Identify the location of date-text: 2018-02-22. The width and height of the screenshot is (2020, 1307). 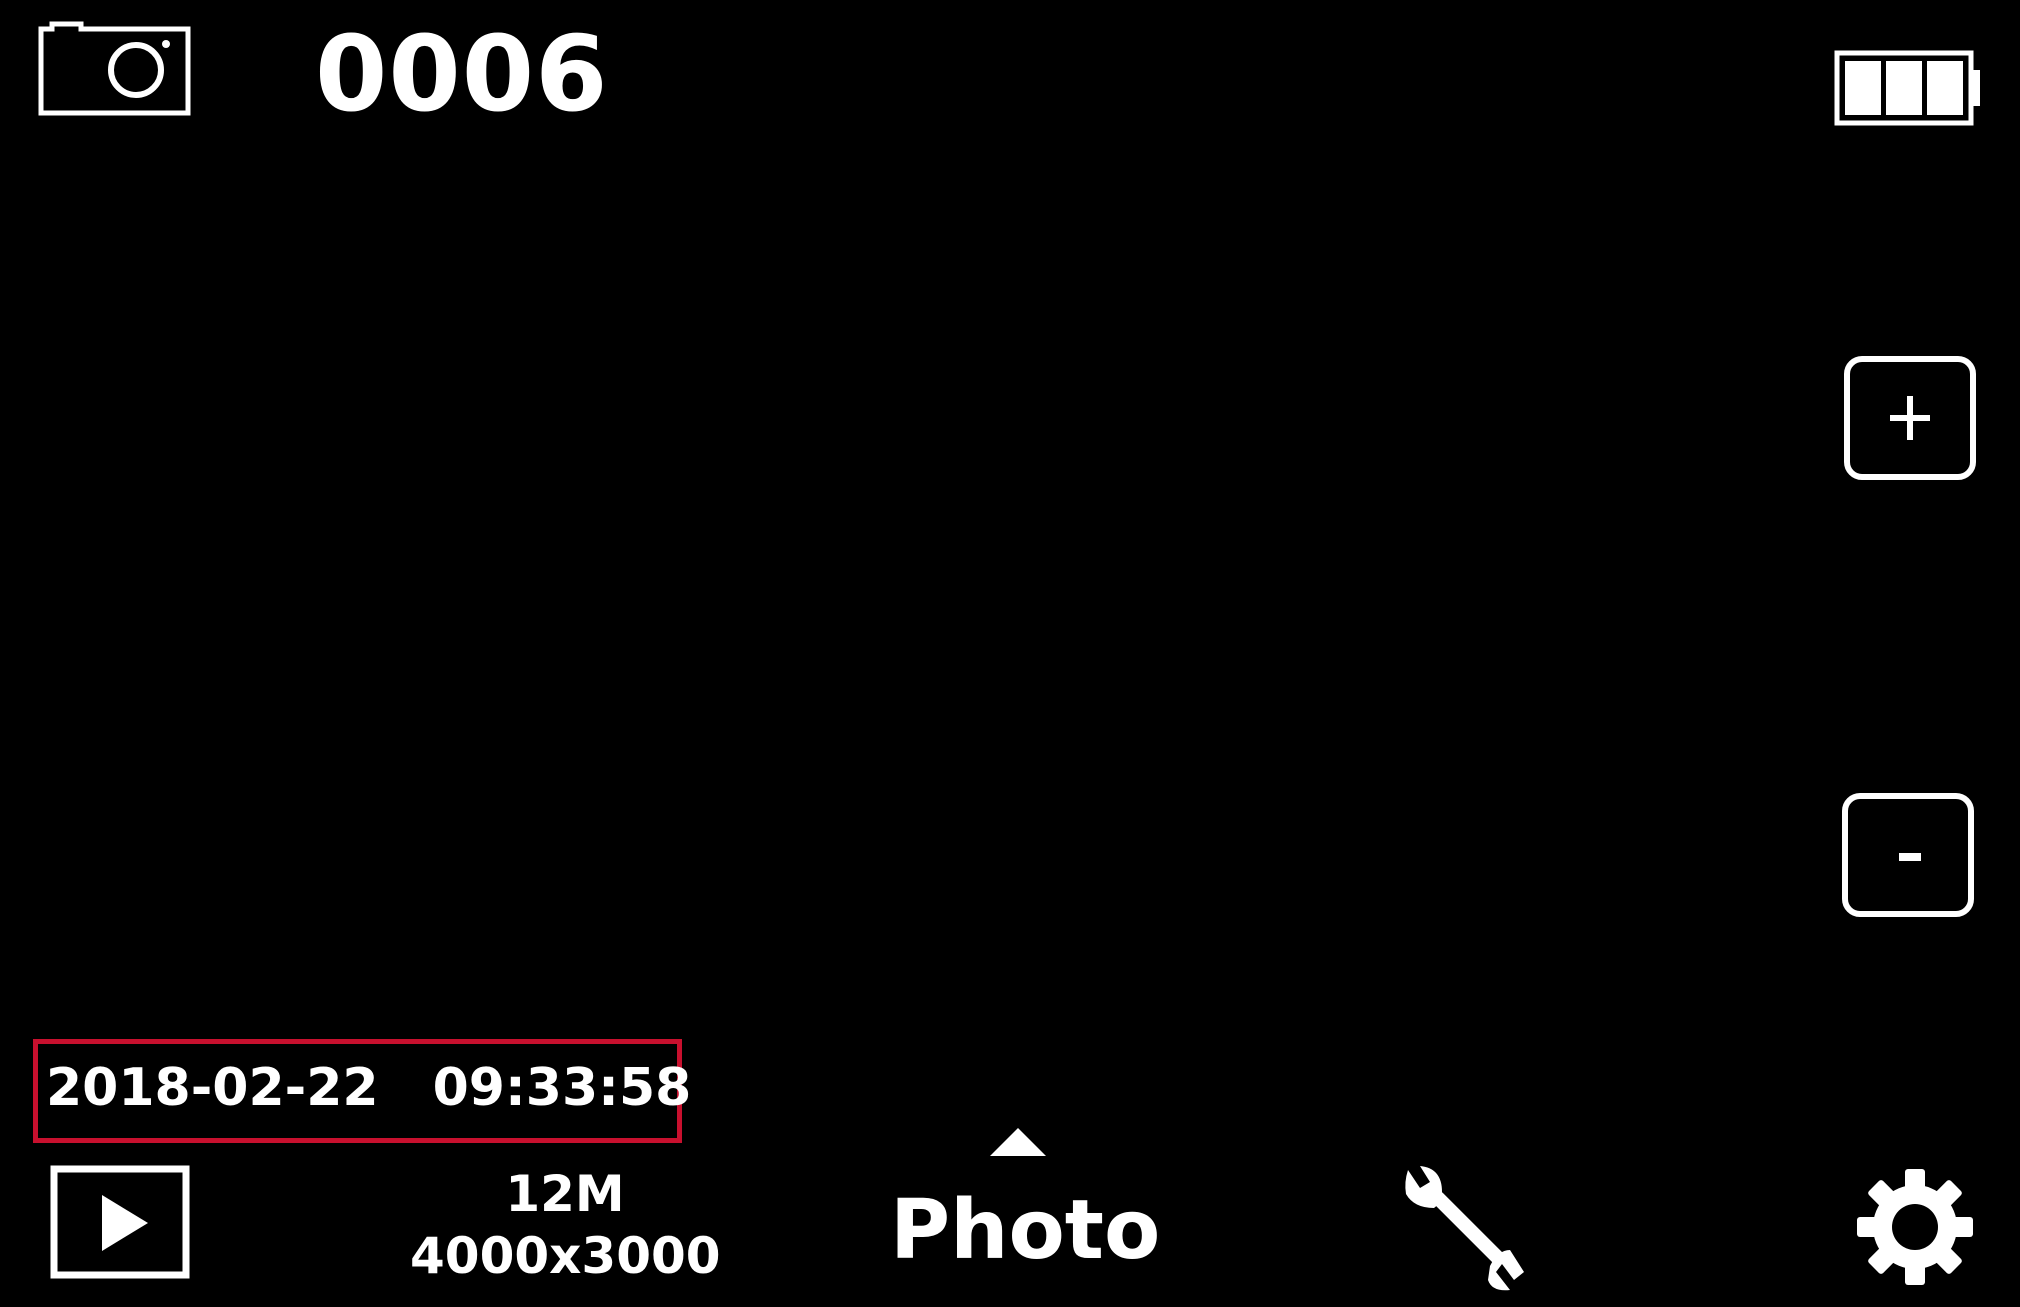
(212, 1088).